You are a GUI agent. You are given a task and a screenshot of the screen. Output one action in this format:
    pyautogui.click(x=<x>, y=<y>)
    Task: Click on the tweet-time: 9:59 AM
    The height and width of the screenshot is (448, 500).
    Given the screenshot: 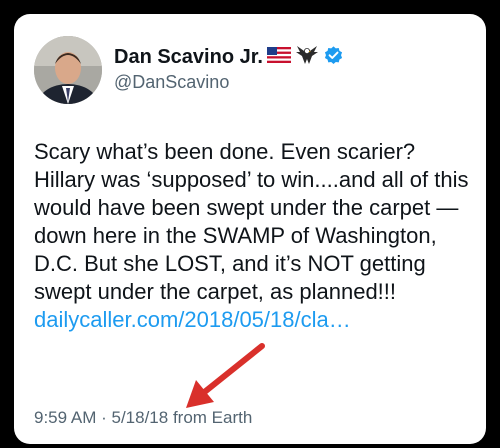 What is the action you would take?
    pyautogui.click(x=65, y=417)
    